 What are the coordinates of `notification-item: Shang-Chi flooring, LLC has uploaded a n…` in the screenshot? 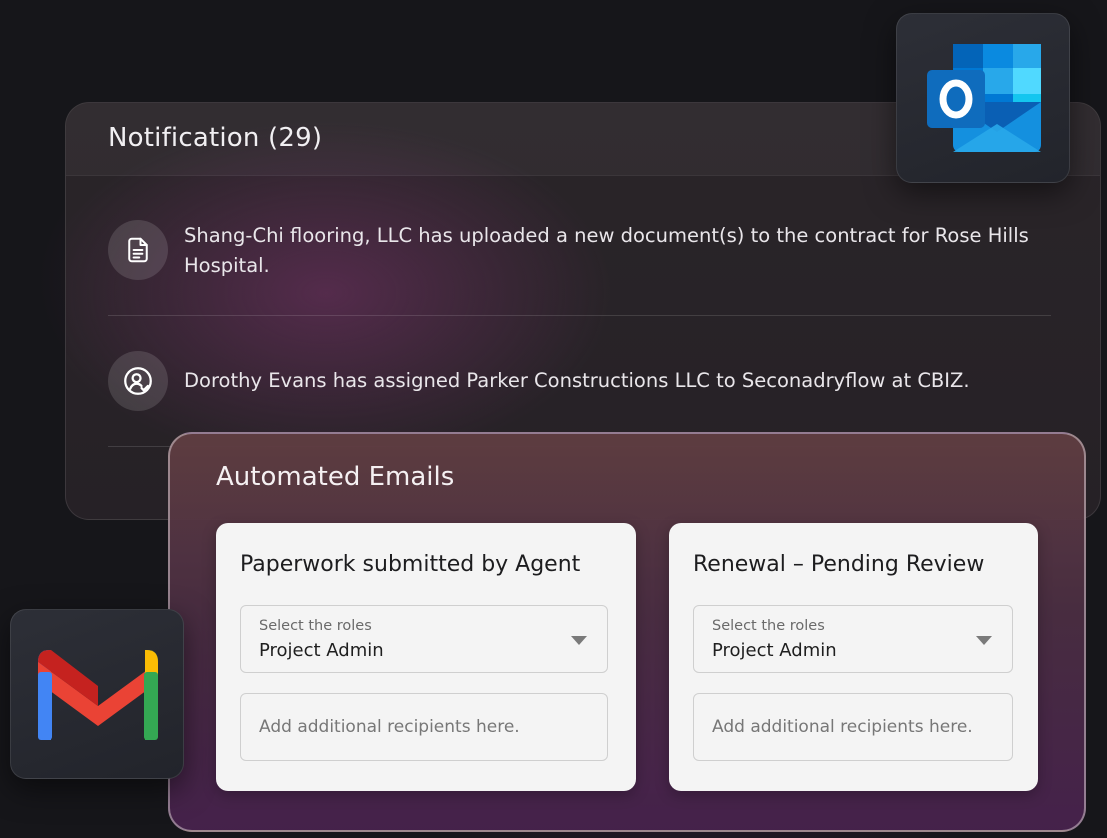 It's located at (579, 252).